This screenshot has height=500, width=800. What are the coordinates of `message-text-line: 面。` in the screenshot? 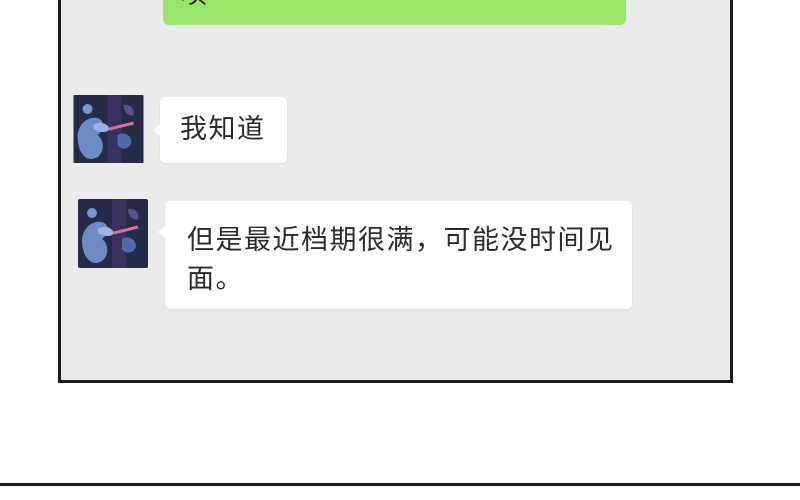 It's located at (215, 279).